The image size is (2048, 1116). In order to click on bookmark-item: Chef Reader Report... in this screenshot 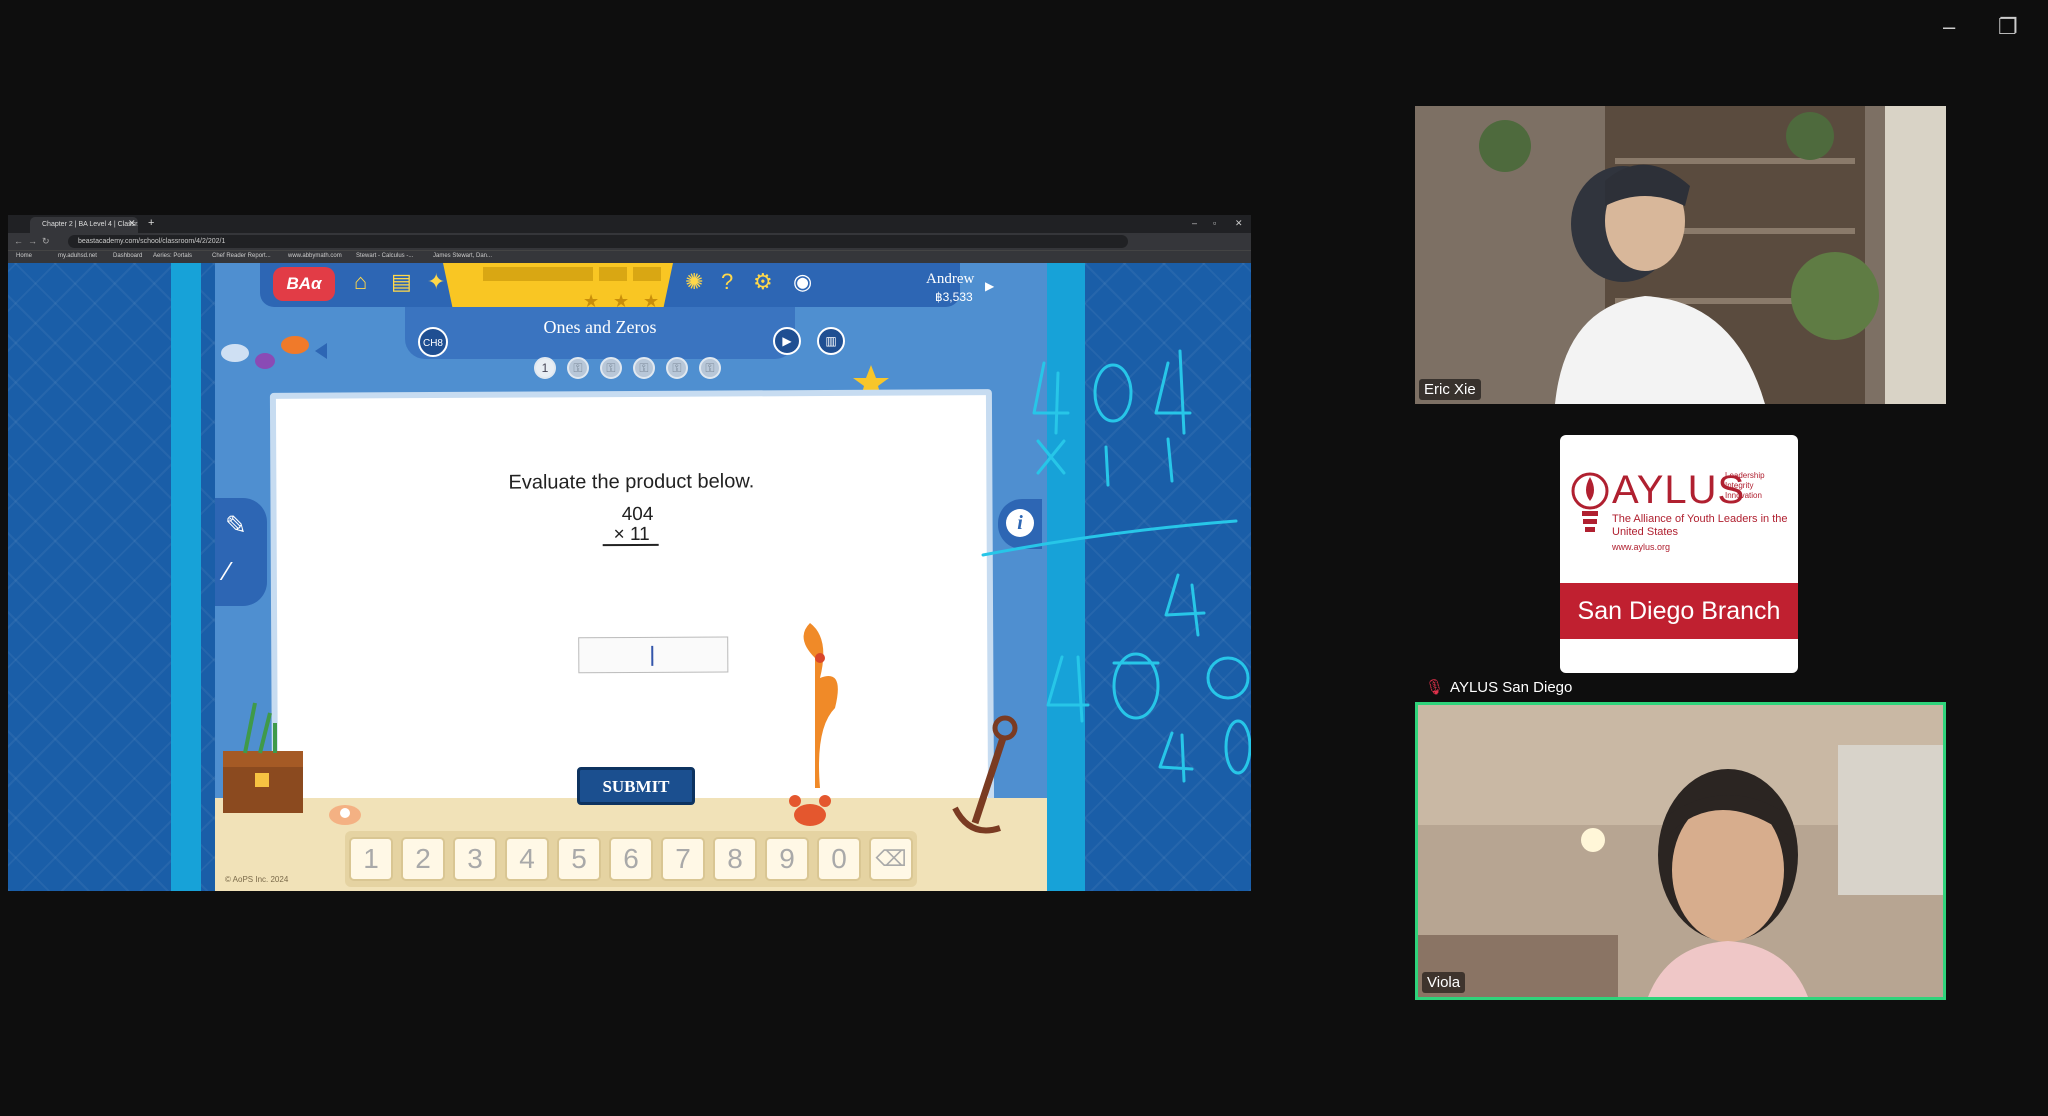, I will do `click(241, 256)`.